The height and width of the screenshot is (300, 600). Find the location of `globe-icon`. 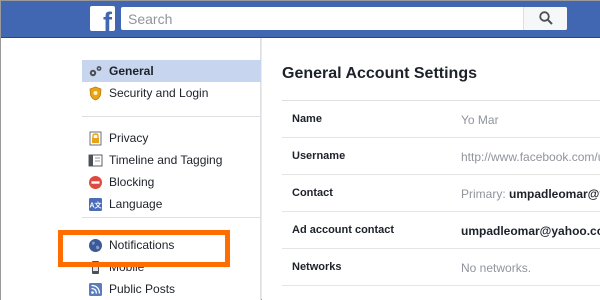

globe-icon is located at coordinates (95, 245).